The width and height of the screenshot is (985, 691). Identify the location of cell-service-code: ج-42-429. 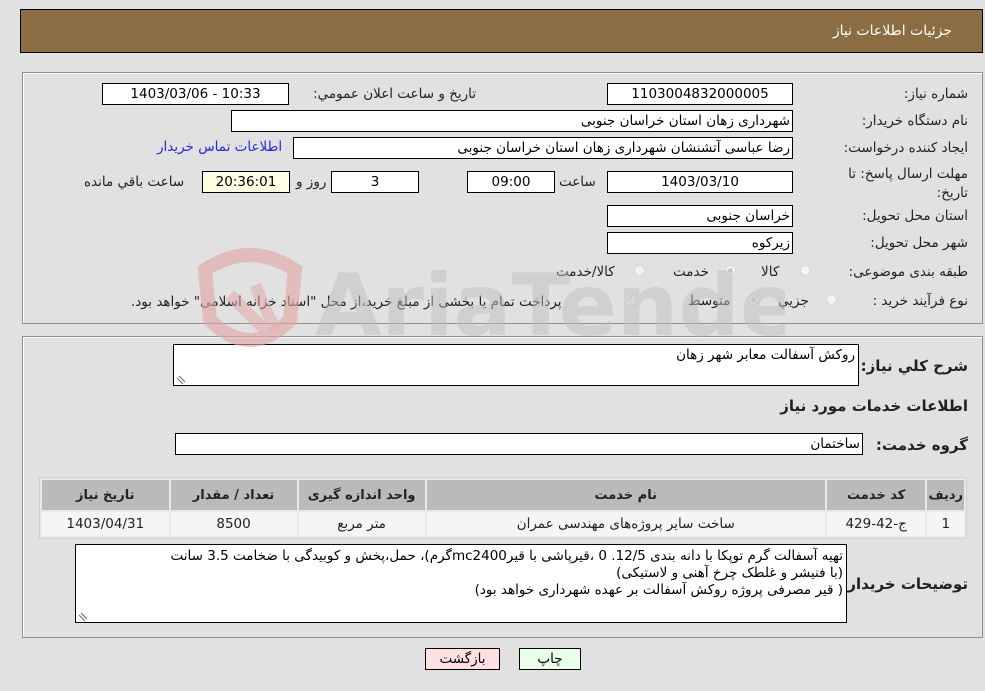
(876, 524).